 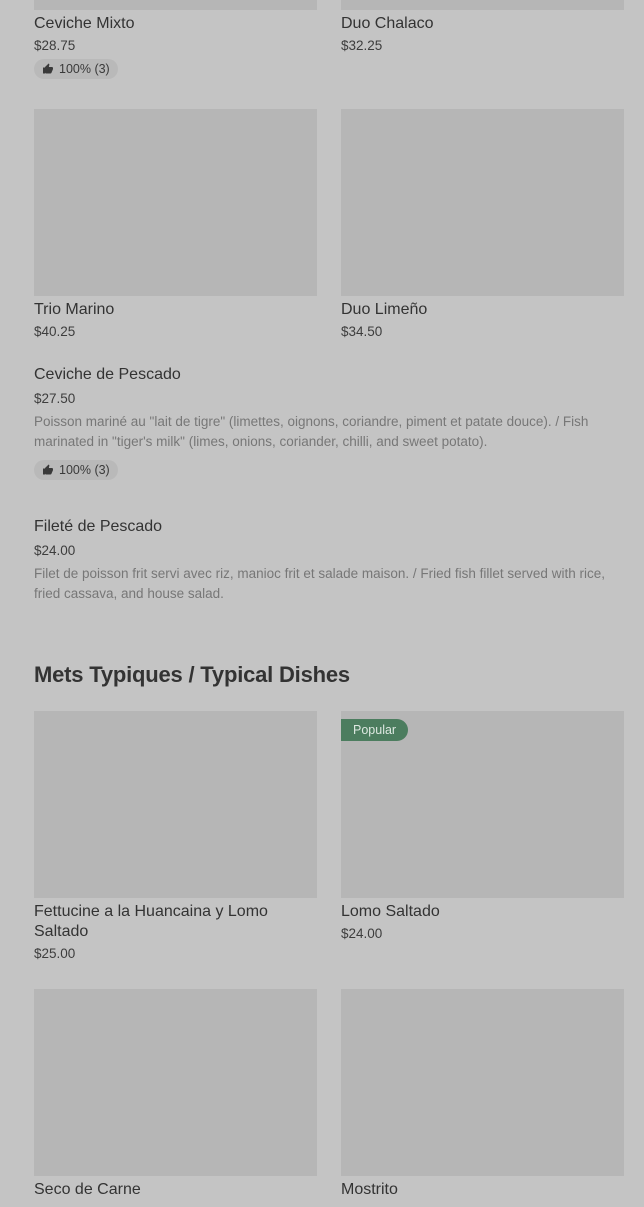 What do you see at coordinates (362, 45) in the screenshot?
I see `item-price: $32.25` at bounding box center [362, 45].